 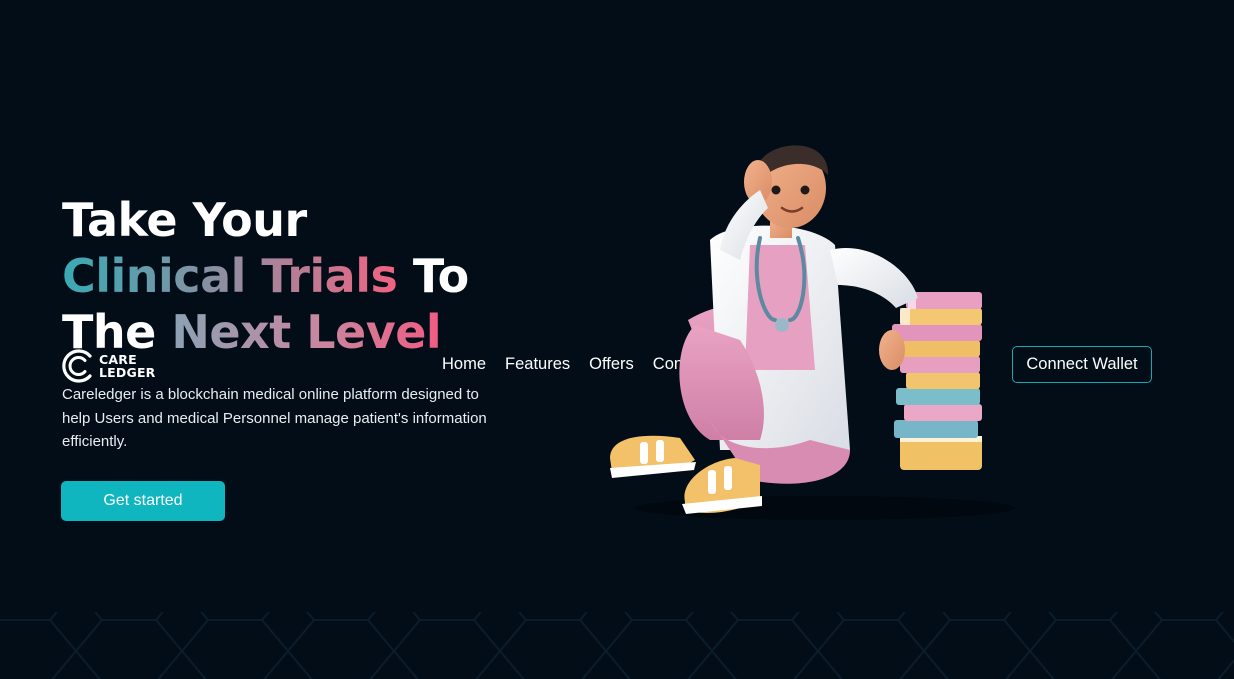 What do you see at coordinates (892, 350) in the screenshot?
I see `hand-right` at bounding box center [892, 350].